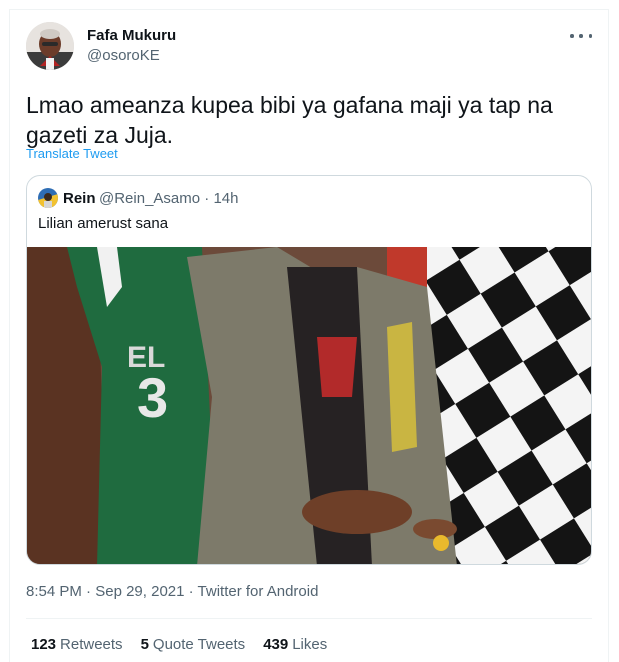 This screenshot has height=662, width=619. I want to click on retweets-count: 123, so click(44, 644).